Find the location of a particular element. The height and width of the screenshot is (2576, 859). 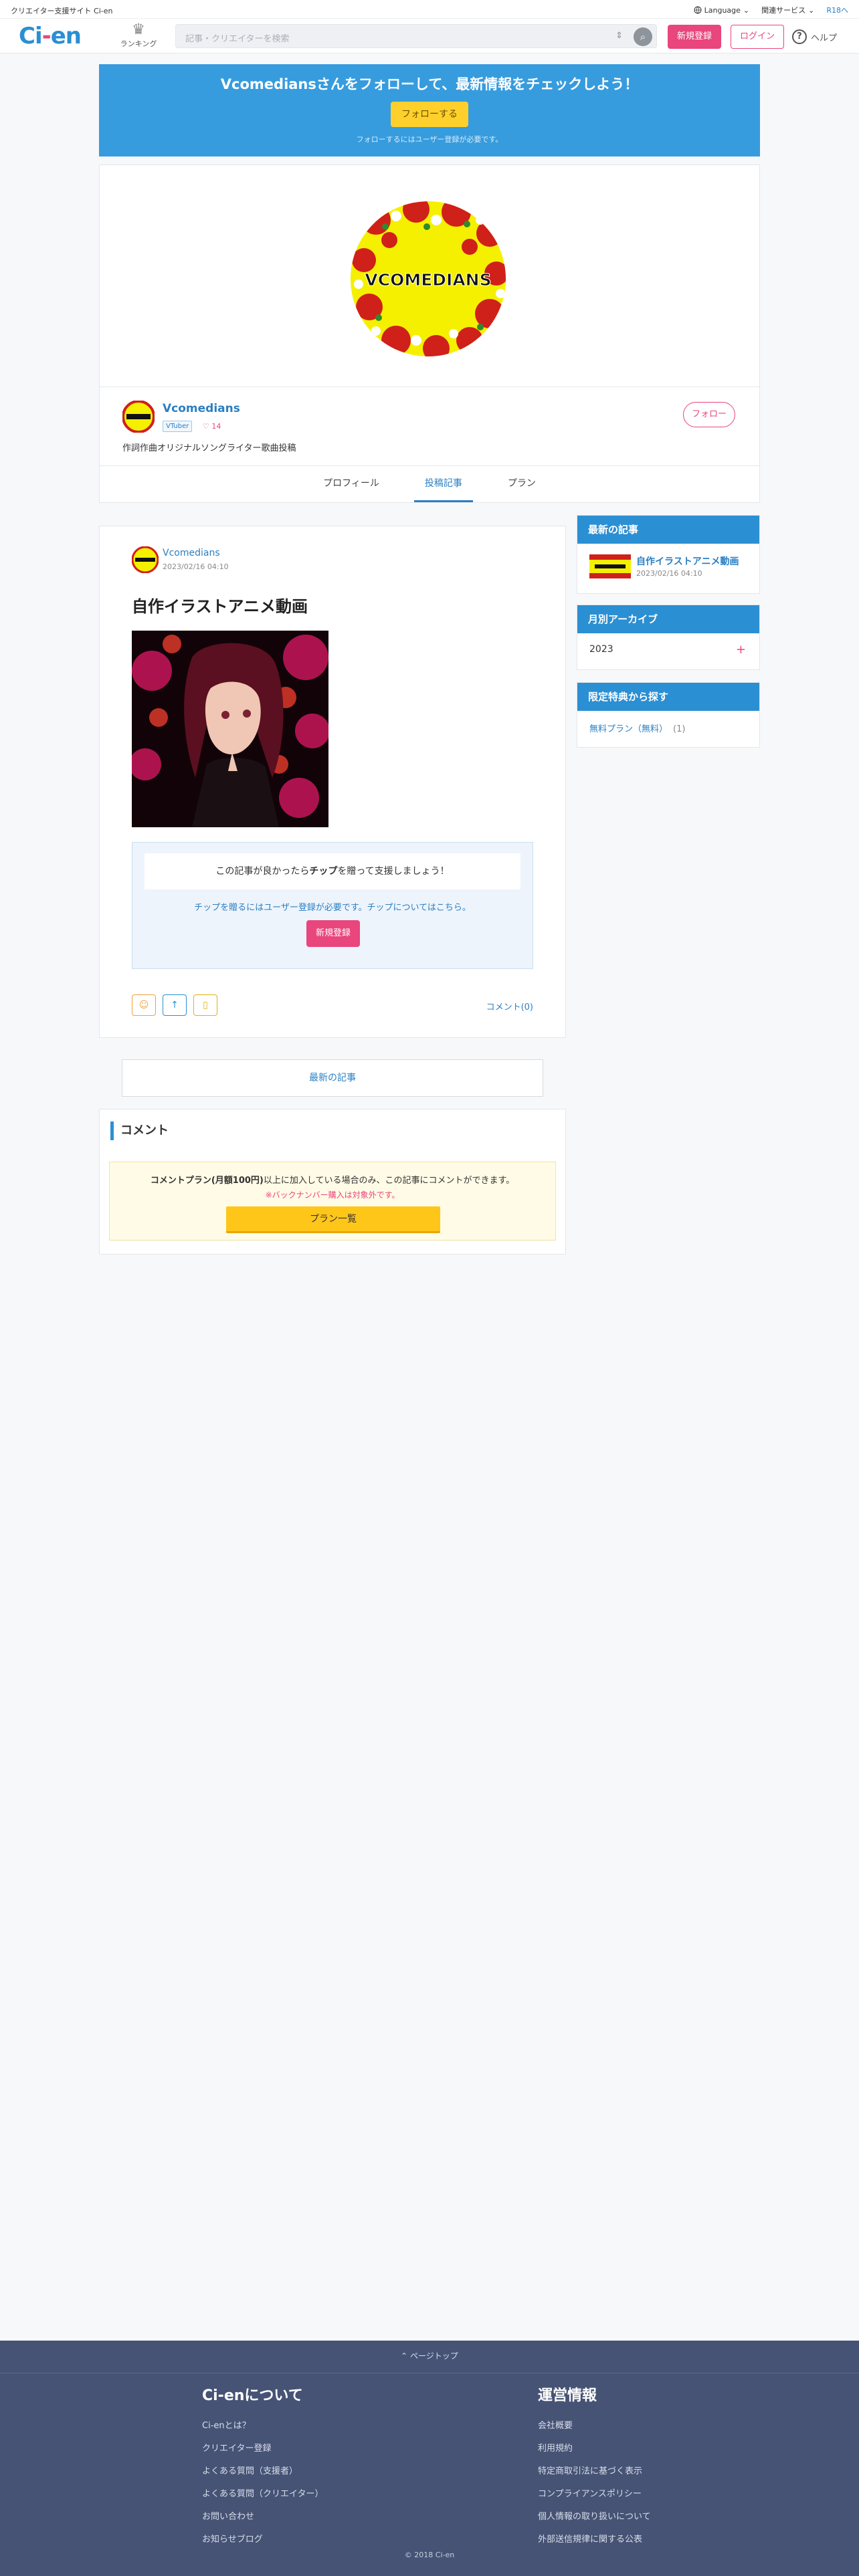

tab-posts: 投稿記事 is located at coordinates (443, 484).